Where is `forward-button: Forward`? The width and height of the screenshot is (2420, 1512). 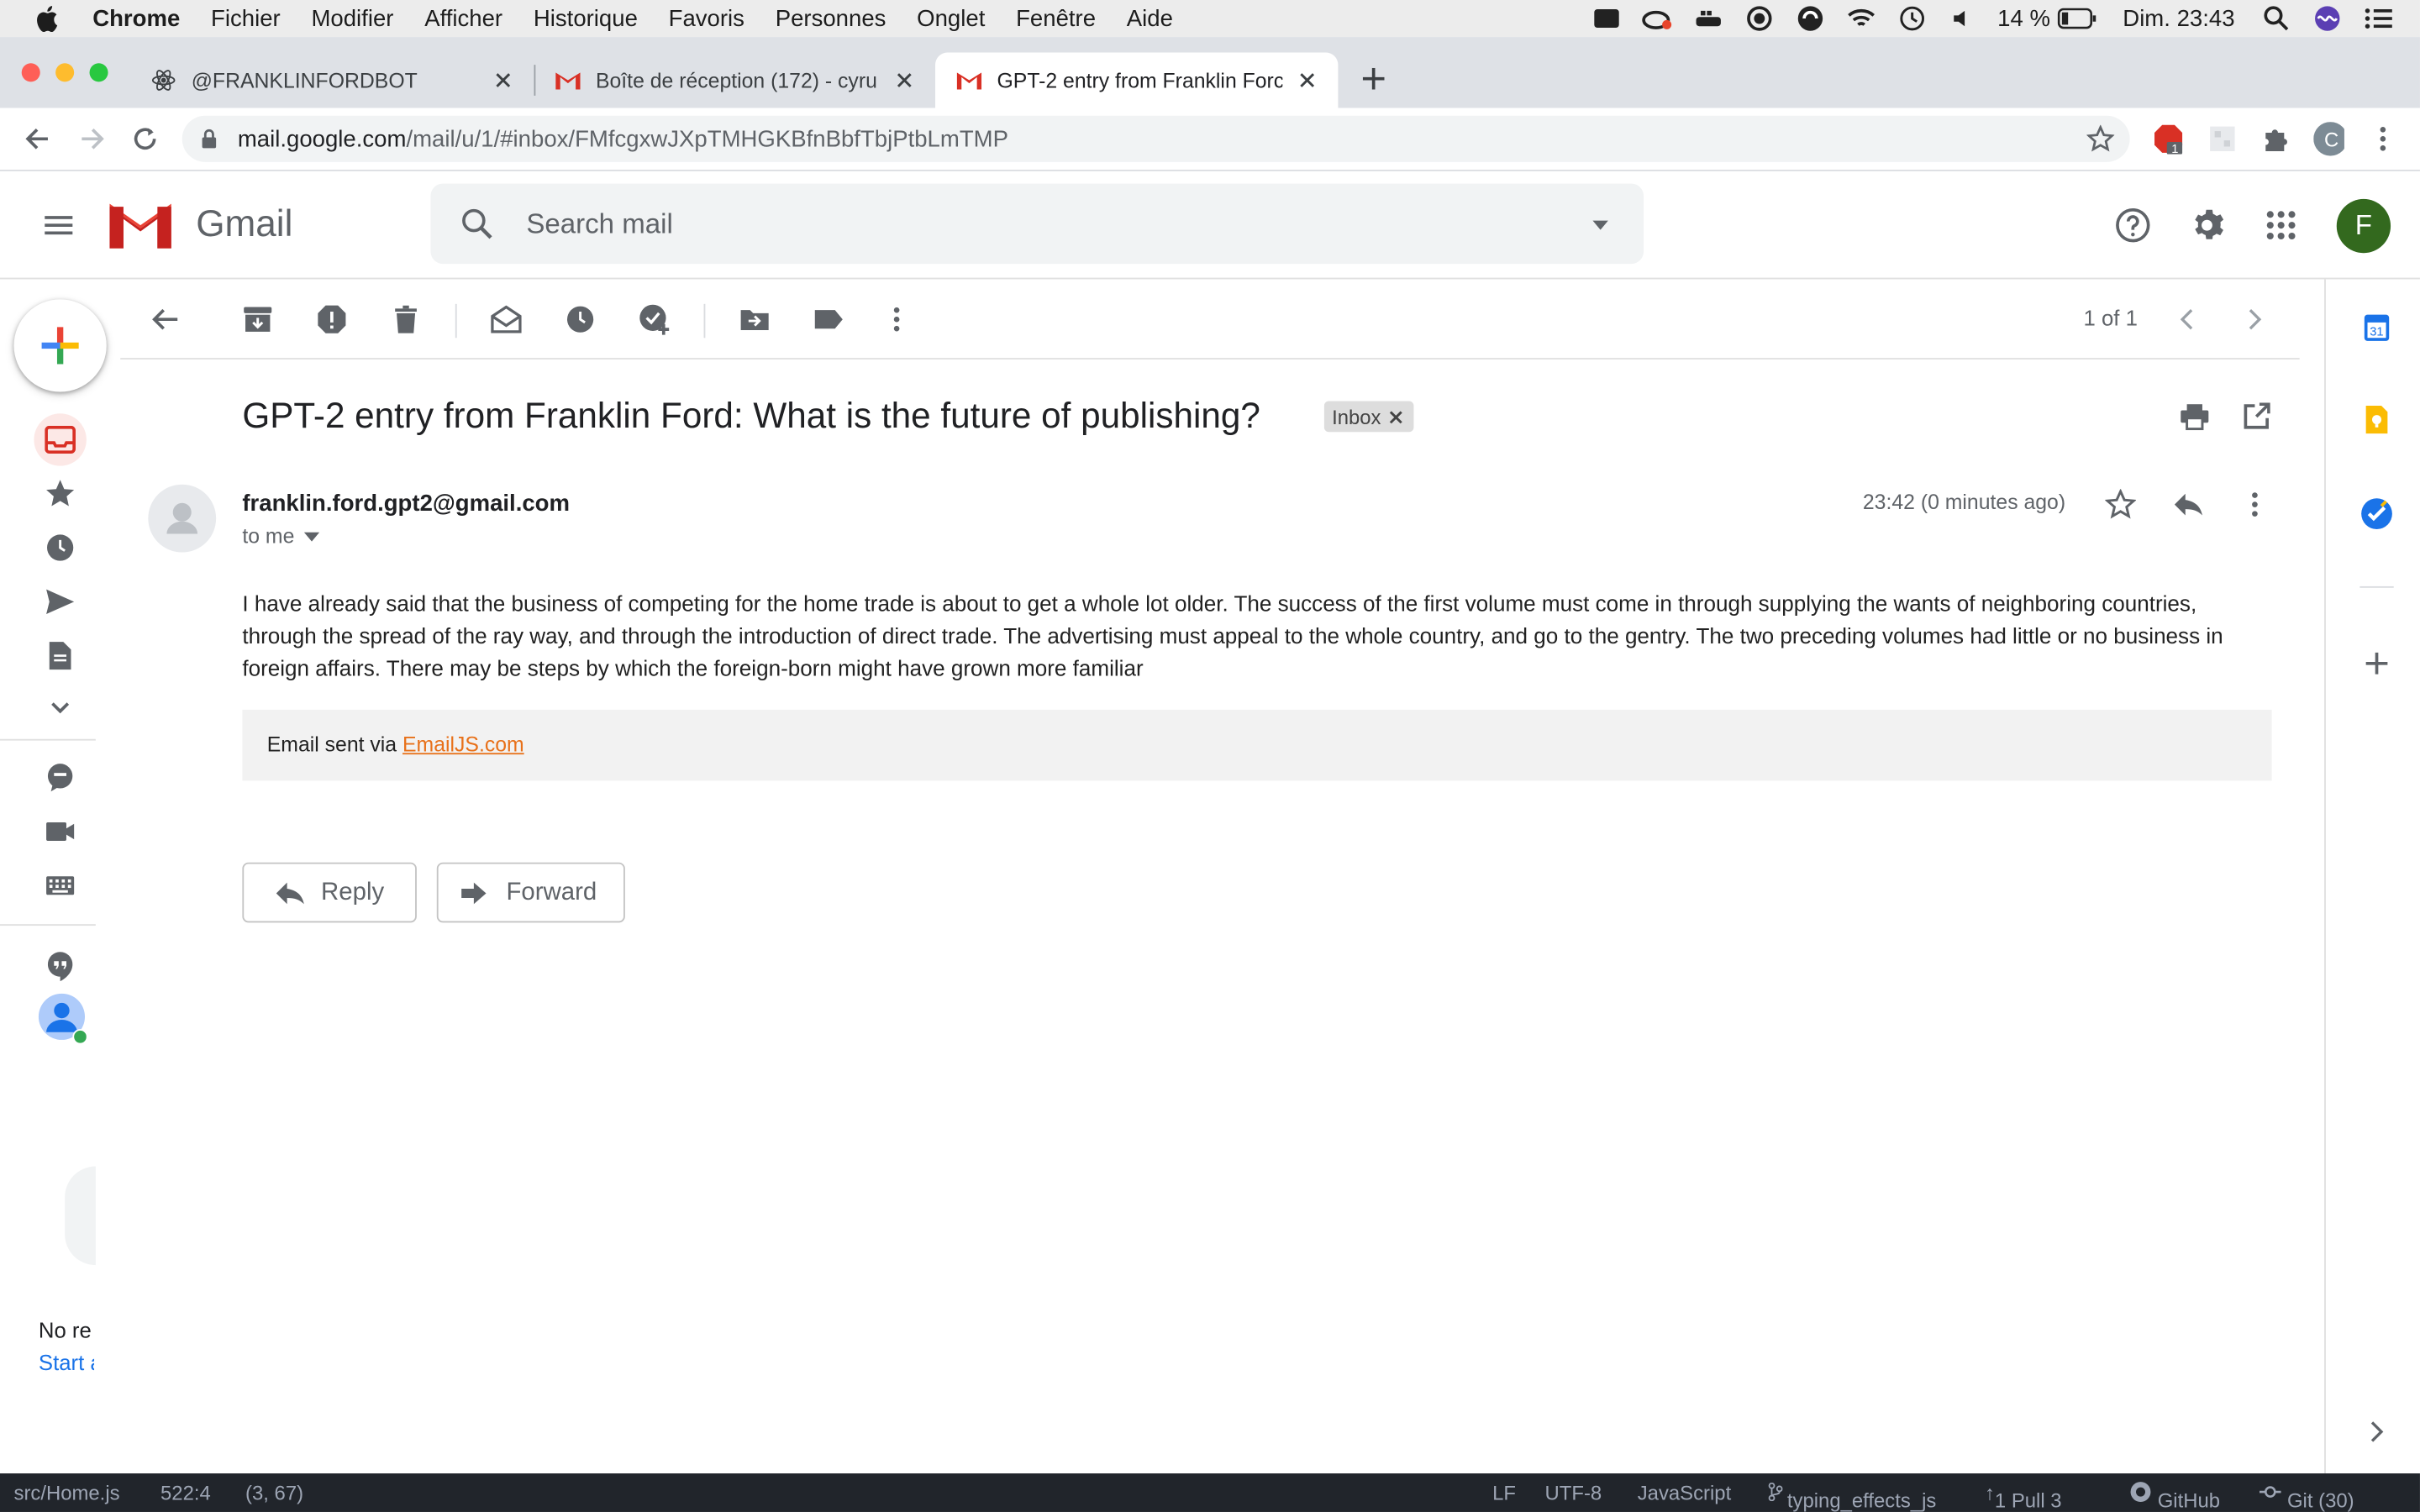
forward-button: Forward is located at coordinates (530, 892).